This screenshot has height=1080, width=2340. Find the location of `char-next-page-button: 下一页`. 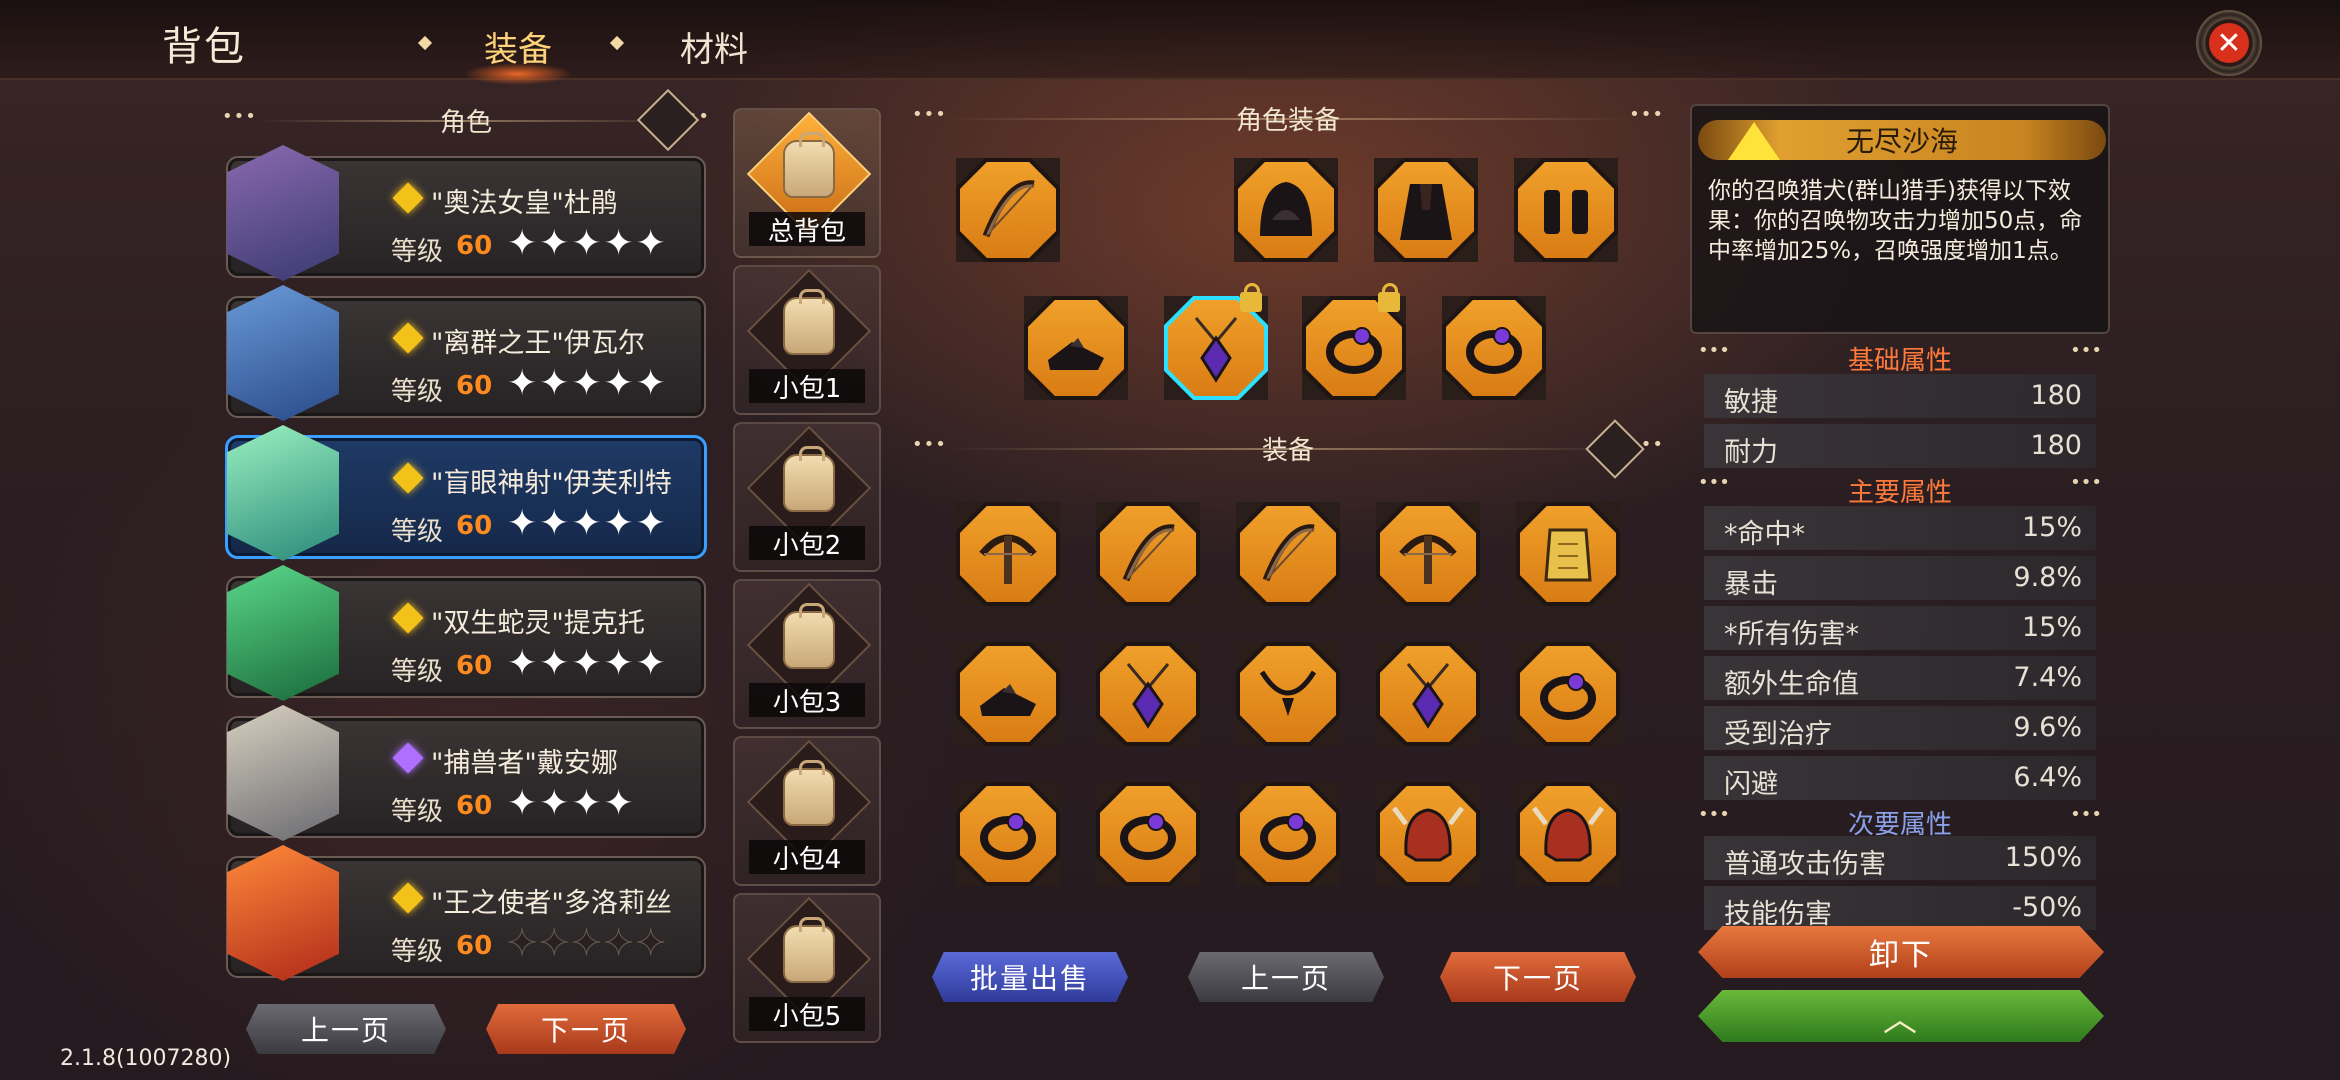

char-next-page-button: 下一页 is located at coordinates (586, 1029).